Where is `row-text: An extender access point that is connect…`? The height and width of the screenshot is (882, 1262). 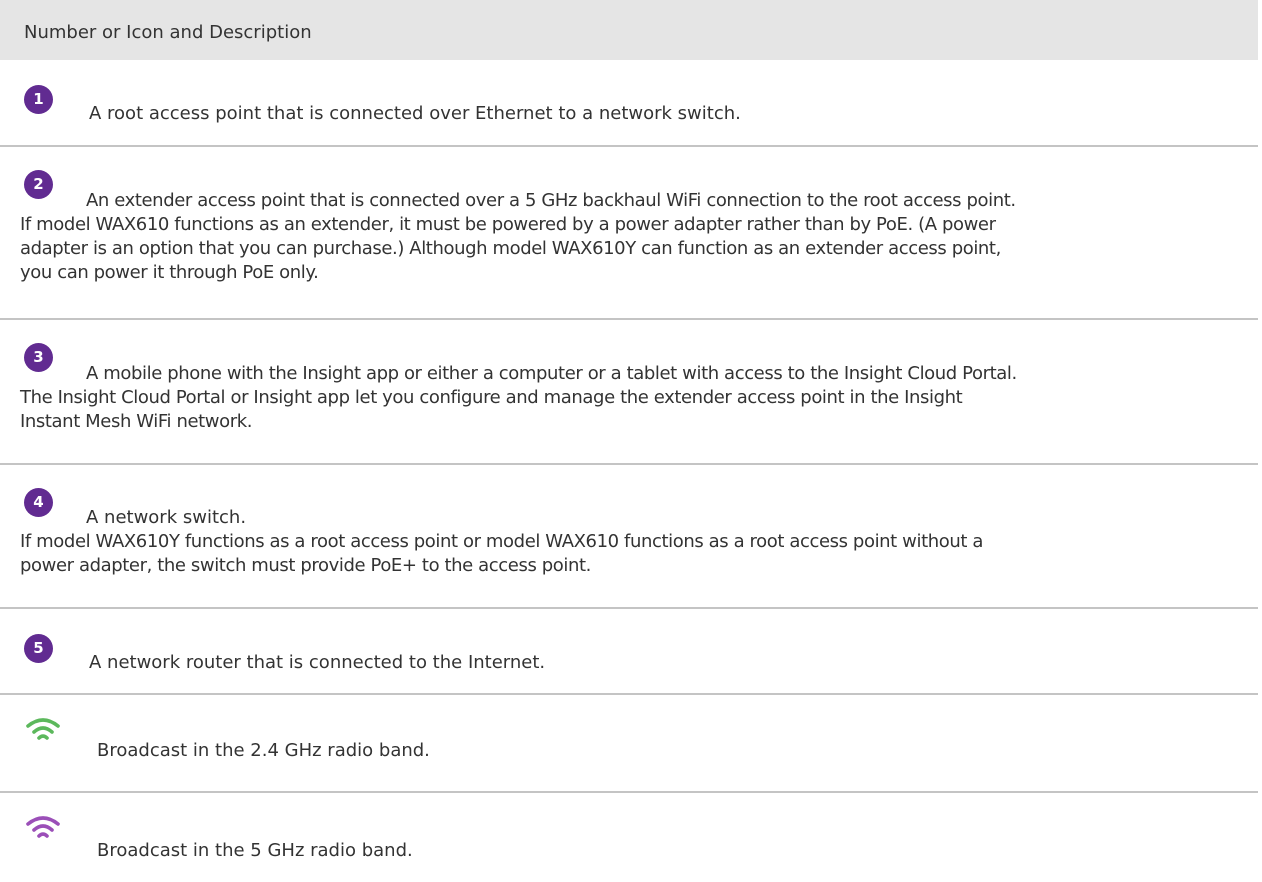 row-text: An extender access point that is connect… is located at coordinates (551, 200).